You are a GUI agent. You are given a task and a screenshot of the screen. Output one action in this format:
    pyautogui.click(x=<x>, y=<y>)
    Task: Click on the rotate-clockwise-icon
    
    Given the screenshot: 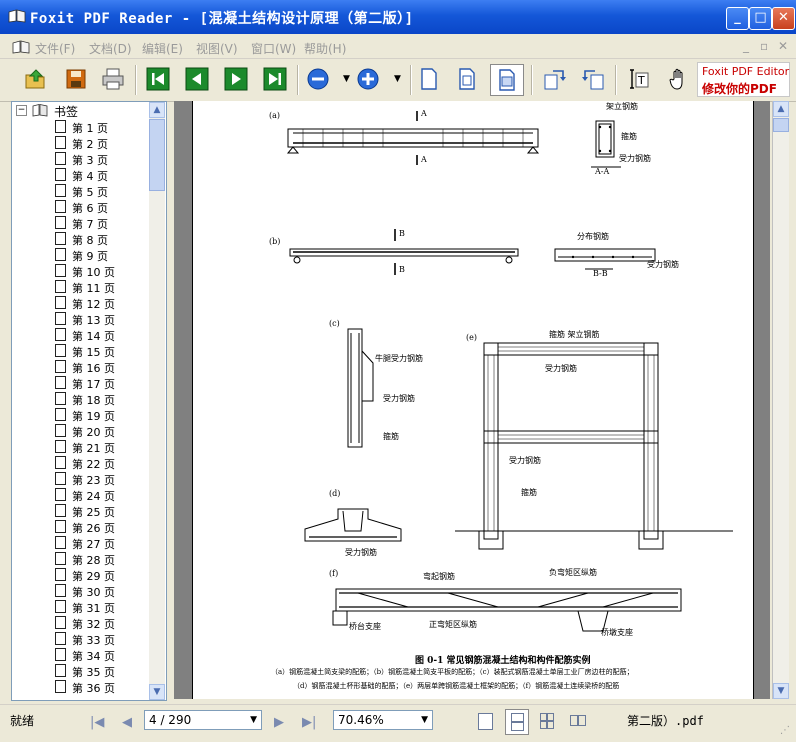 What is the action you would take?
    pyautogui.click(x=555, y=79)
    